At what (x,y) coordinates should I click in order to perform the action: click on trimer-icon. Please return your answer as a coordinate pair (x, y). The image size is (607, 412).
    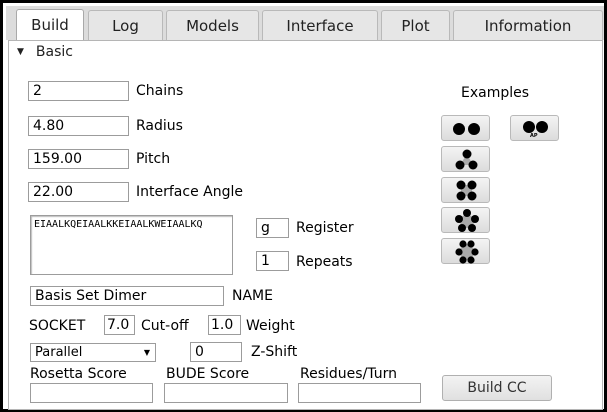
    Looking at the image, I should click on (466, 159).